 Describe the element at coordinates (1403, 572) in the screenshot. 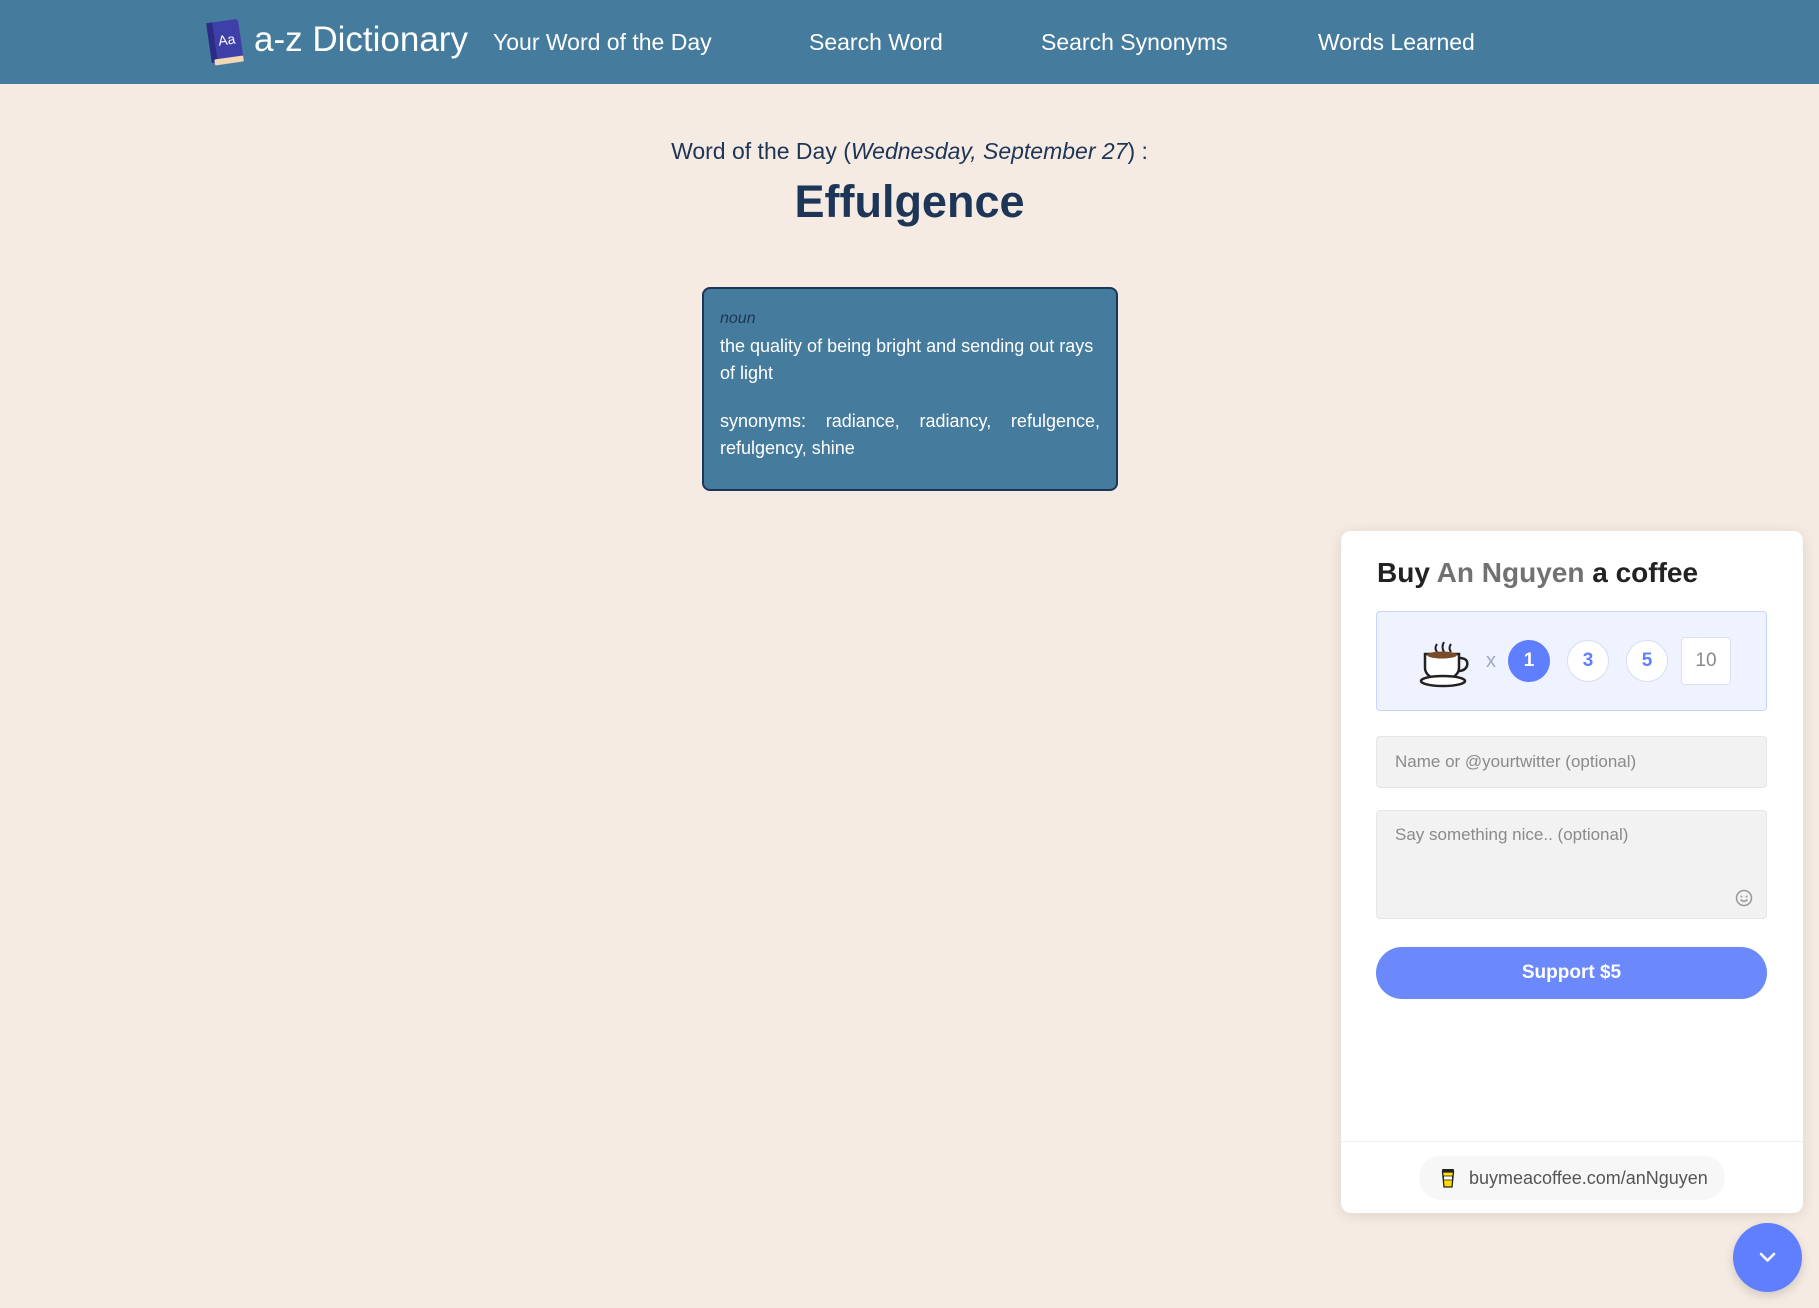

I see `bmc-title-prefix: Buy` at that location.